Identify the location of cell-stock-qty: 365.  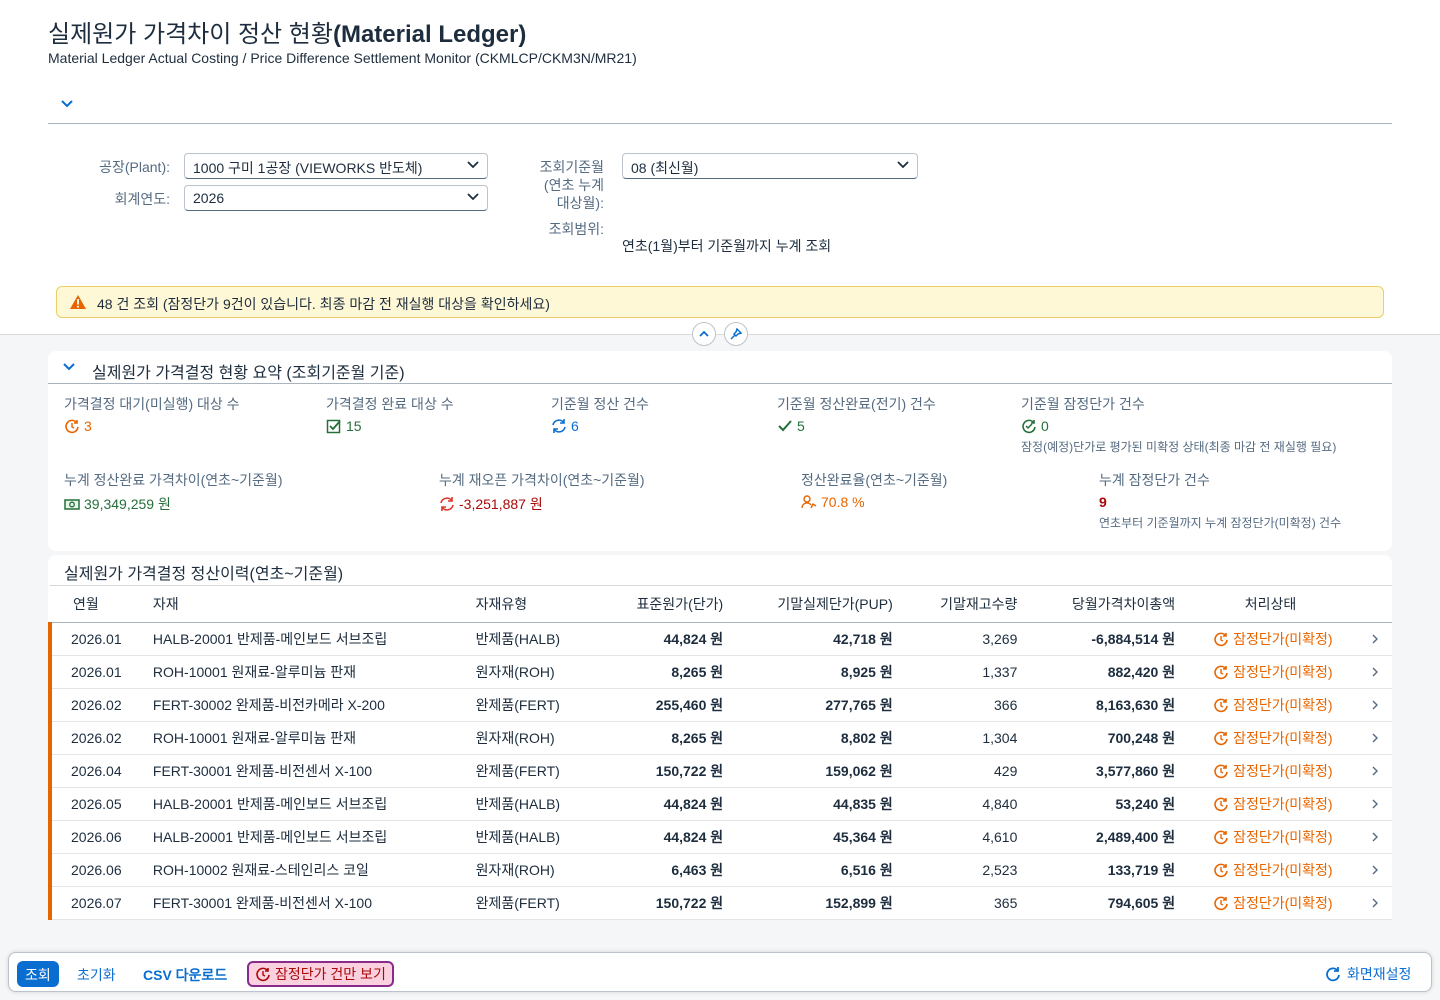
(963, 903).